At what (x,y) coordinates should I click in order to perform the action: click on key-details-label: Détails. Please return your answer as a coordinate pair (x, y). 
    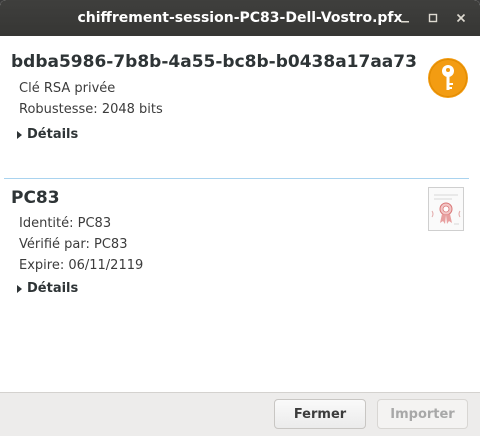
    Looking at the image, I should click on (53, 134).